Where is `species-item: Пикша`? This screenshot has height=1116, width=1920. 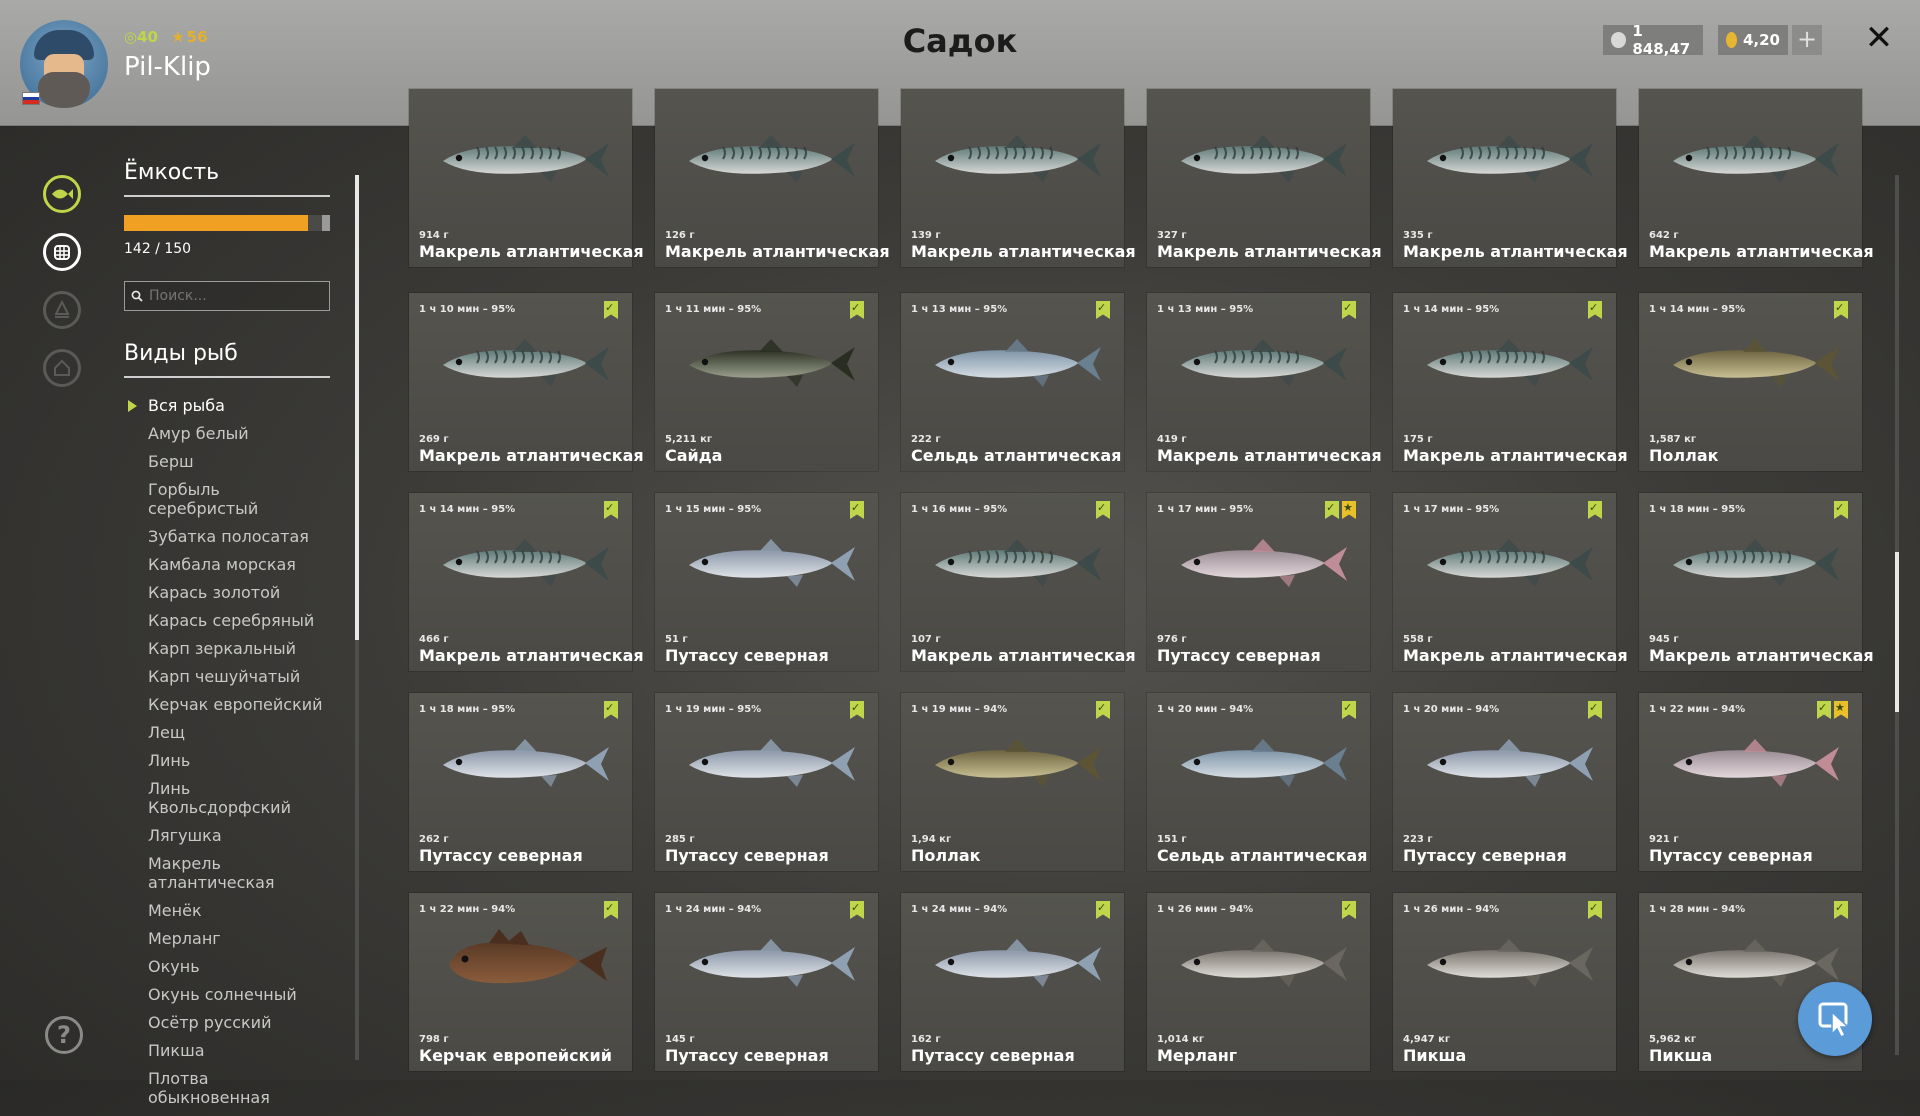
species-item: Пикша is located at coordinates (227, 1050).